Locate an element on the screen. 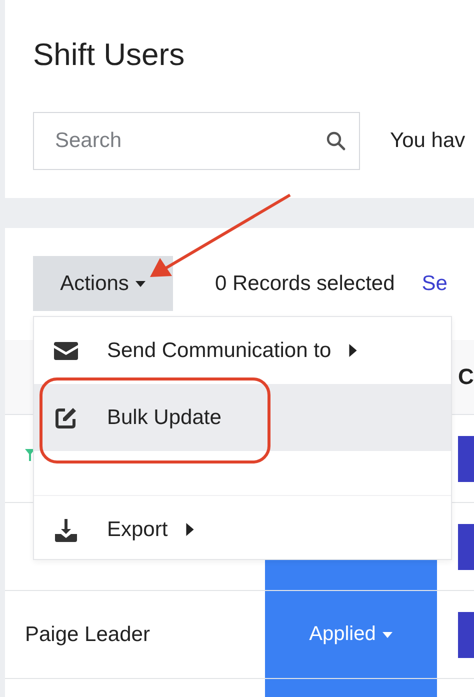 The height and width of the screenshot is (697, 474). search-icon is located at coordinates (336, 141).